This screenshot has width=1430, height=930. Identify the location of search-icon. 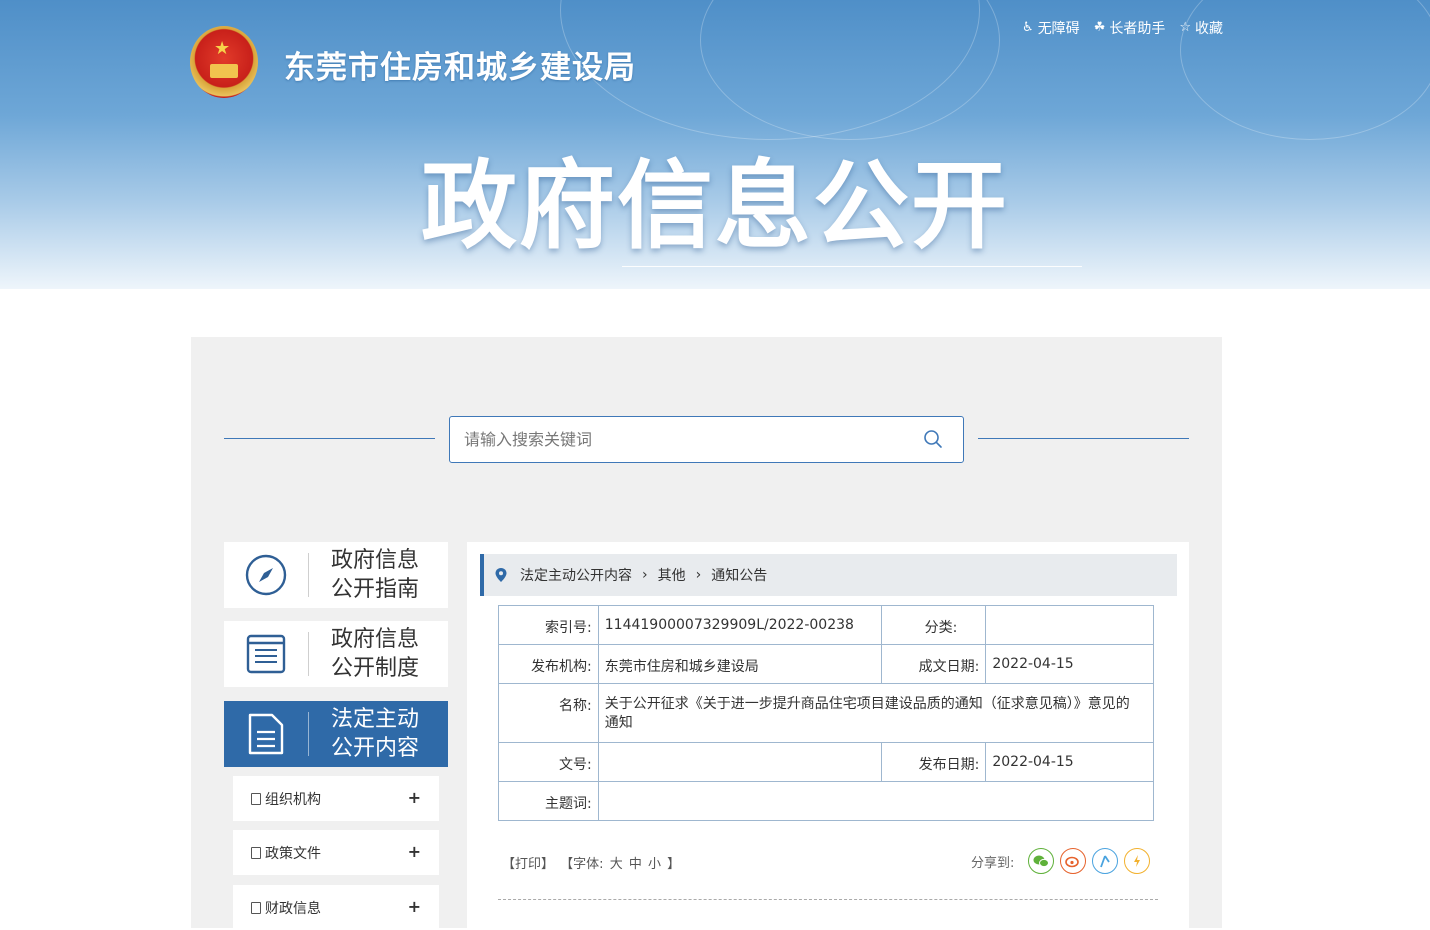
(933, 439).